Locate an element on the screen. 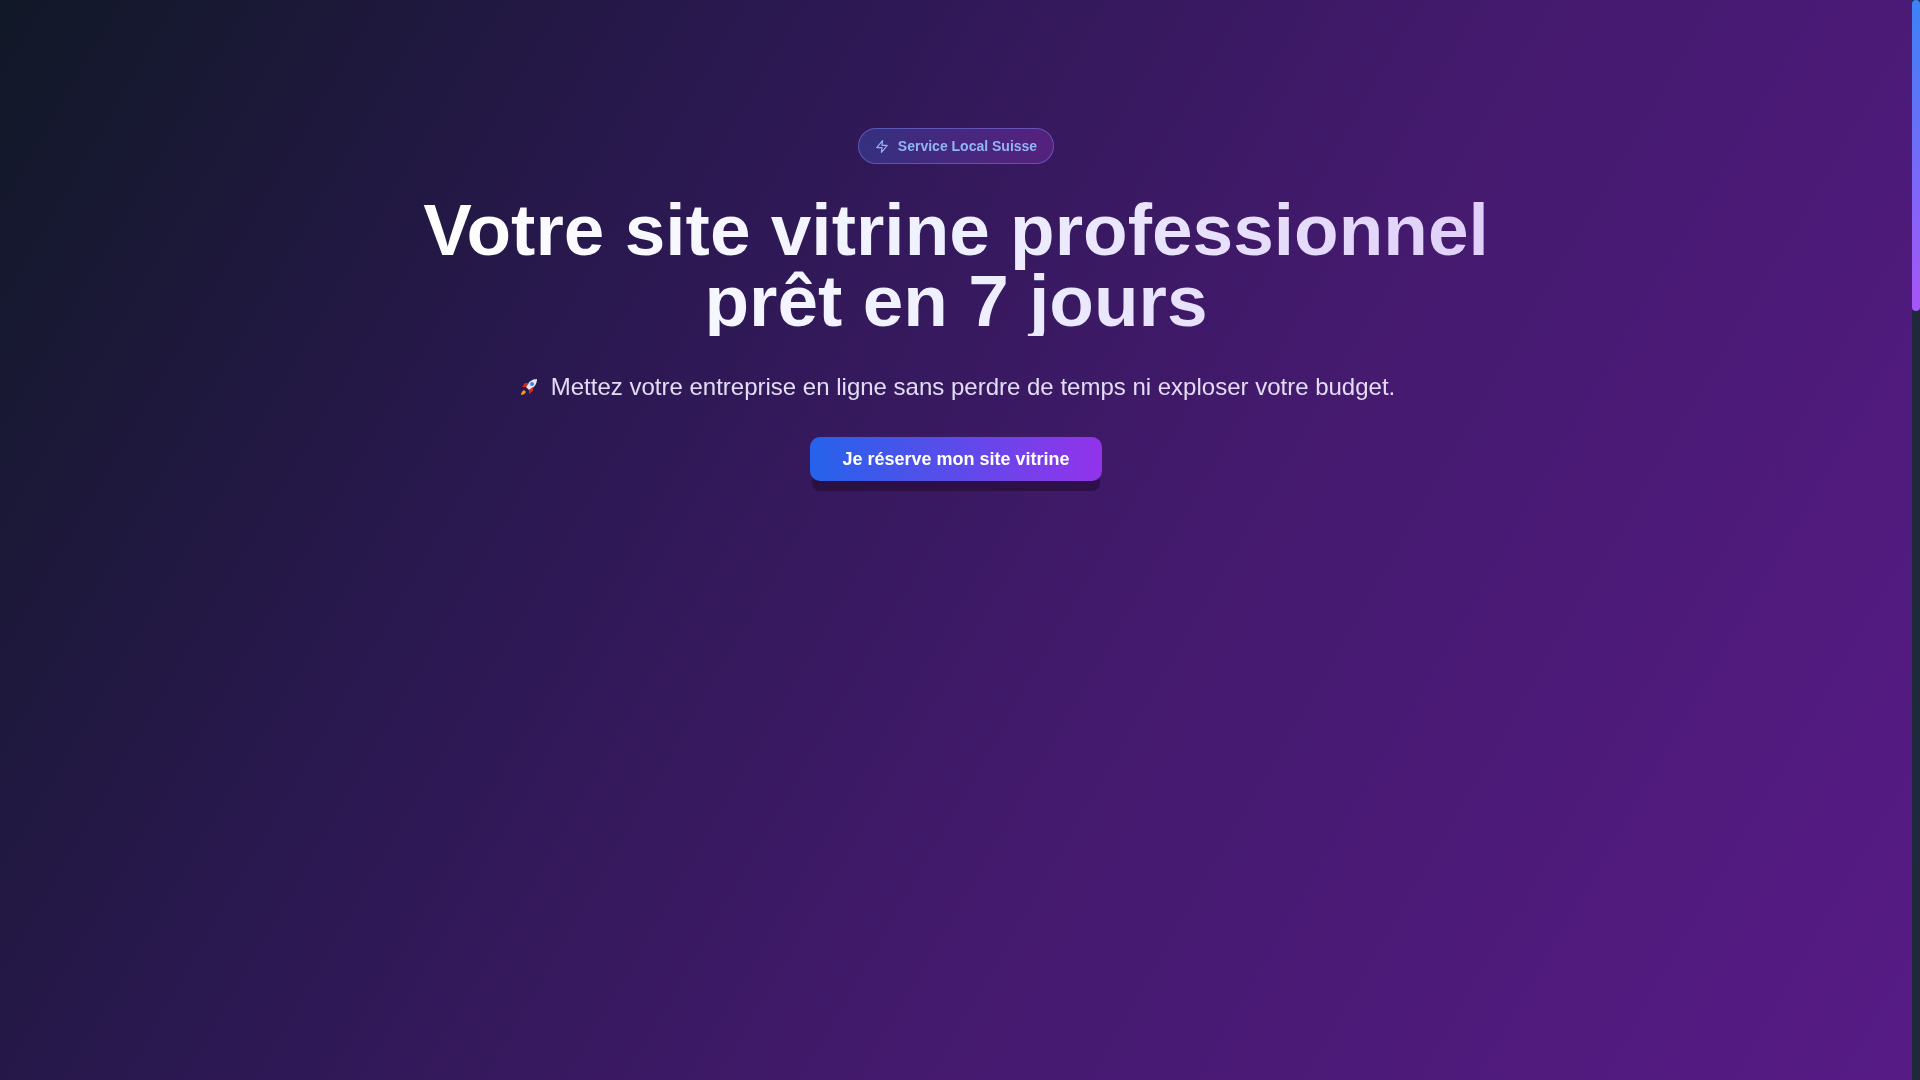 The height and width of the screenshot is (1080, 1920). lightning-icon is located at coordinates (881, 146).